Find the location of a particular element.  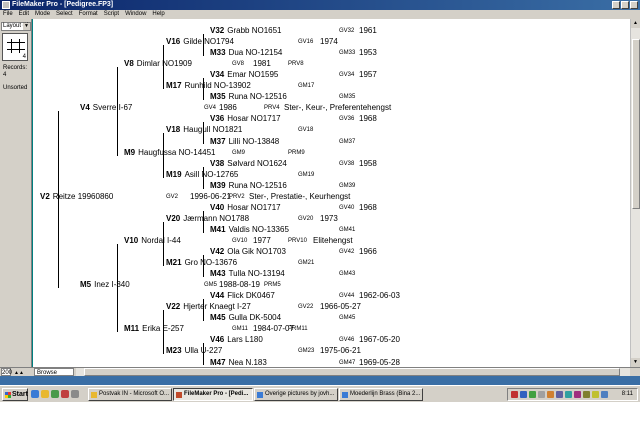

pedigree-node: M45 Gulla DK-5004 is located at coordinates (245, 317).